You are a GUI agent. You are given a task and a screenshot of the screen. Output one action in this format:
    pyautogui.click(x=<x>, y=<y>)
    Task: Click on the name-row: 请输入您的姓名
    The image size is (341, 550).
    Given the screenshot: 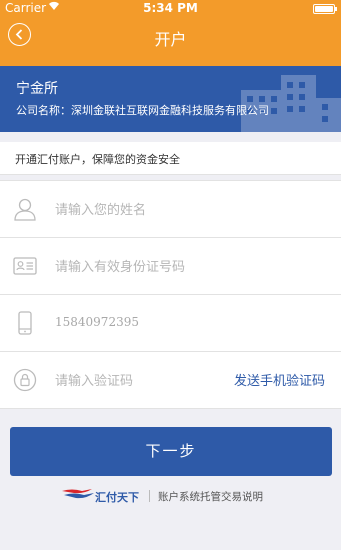 What is the action you would take?
    pyautogui.click(x=170, y=209)
    